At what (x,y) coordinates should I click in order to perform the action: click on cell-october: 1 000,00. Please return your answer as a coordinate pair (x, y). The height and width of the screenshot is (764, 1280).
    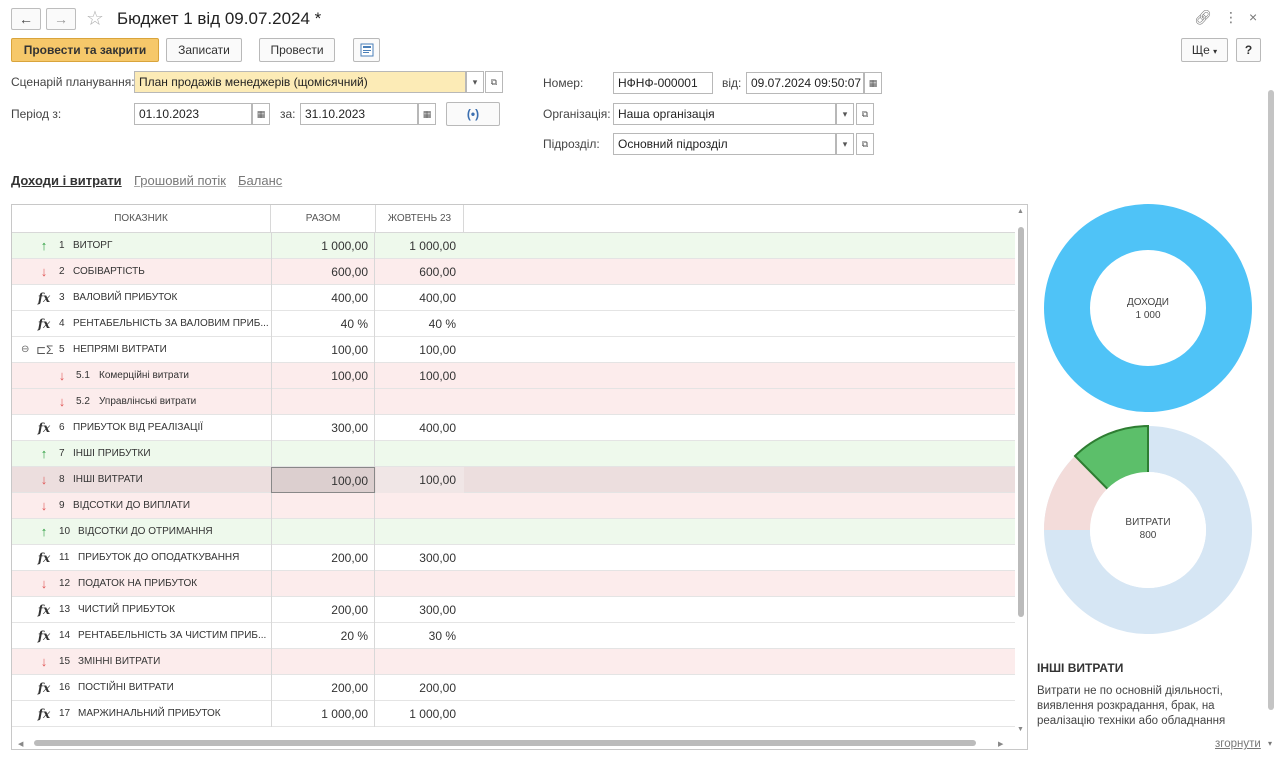
    Looking at the image, I should click on (420, 714).